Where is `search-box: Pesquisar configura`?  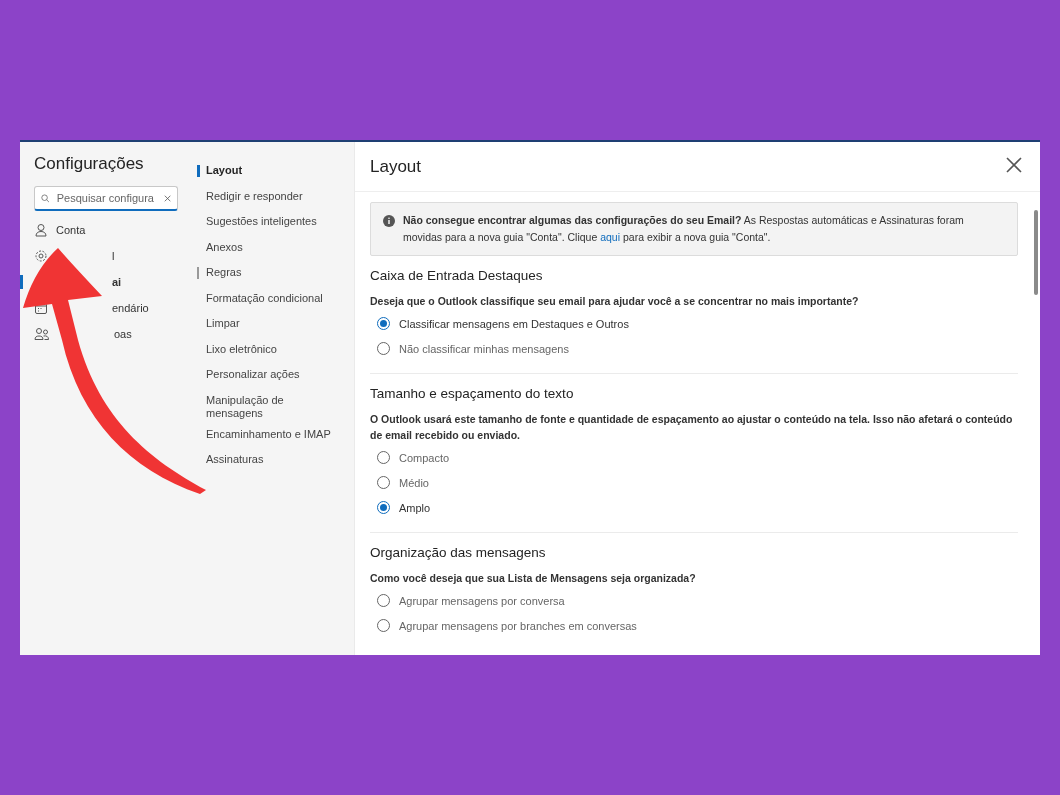 search-box: Pesquisar configura is located at coordinates (106, 198).